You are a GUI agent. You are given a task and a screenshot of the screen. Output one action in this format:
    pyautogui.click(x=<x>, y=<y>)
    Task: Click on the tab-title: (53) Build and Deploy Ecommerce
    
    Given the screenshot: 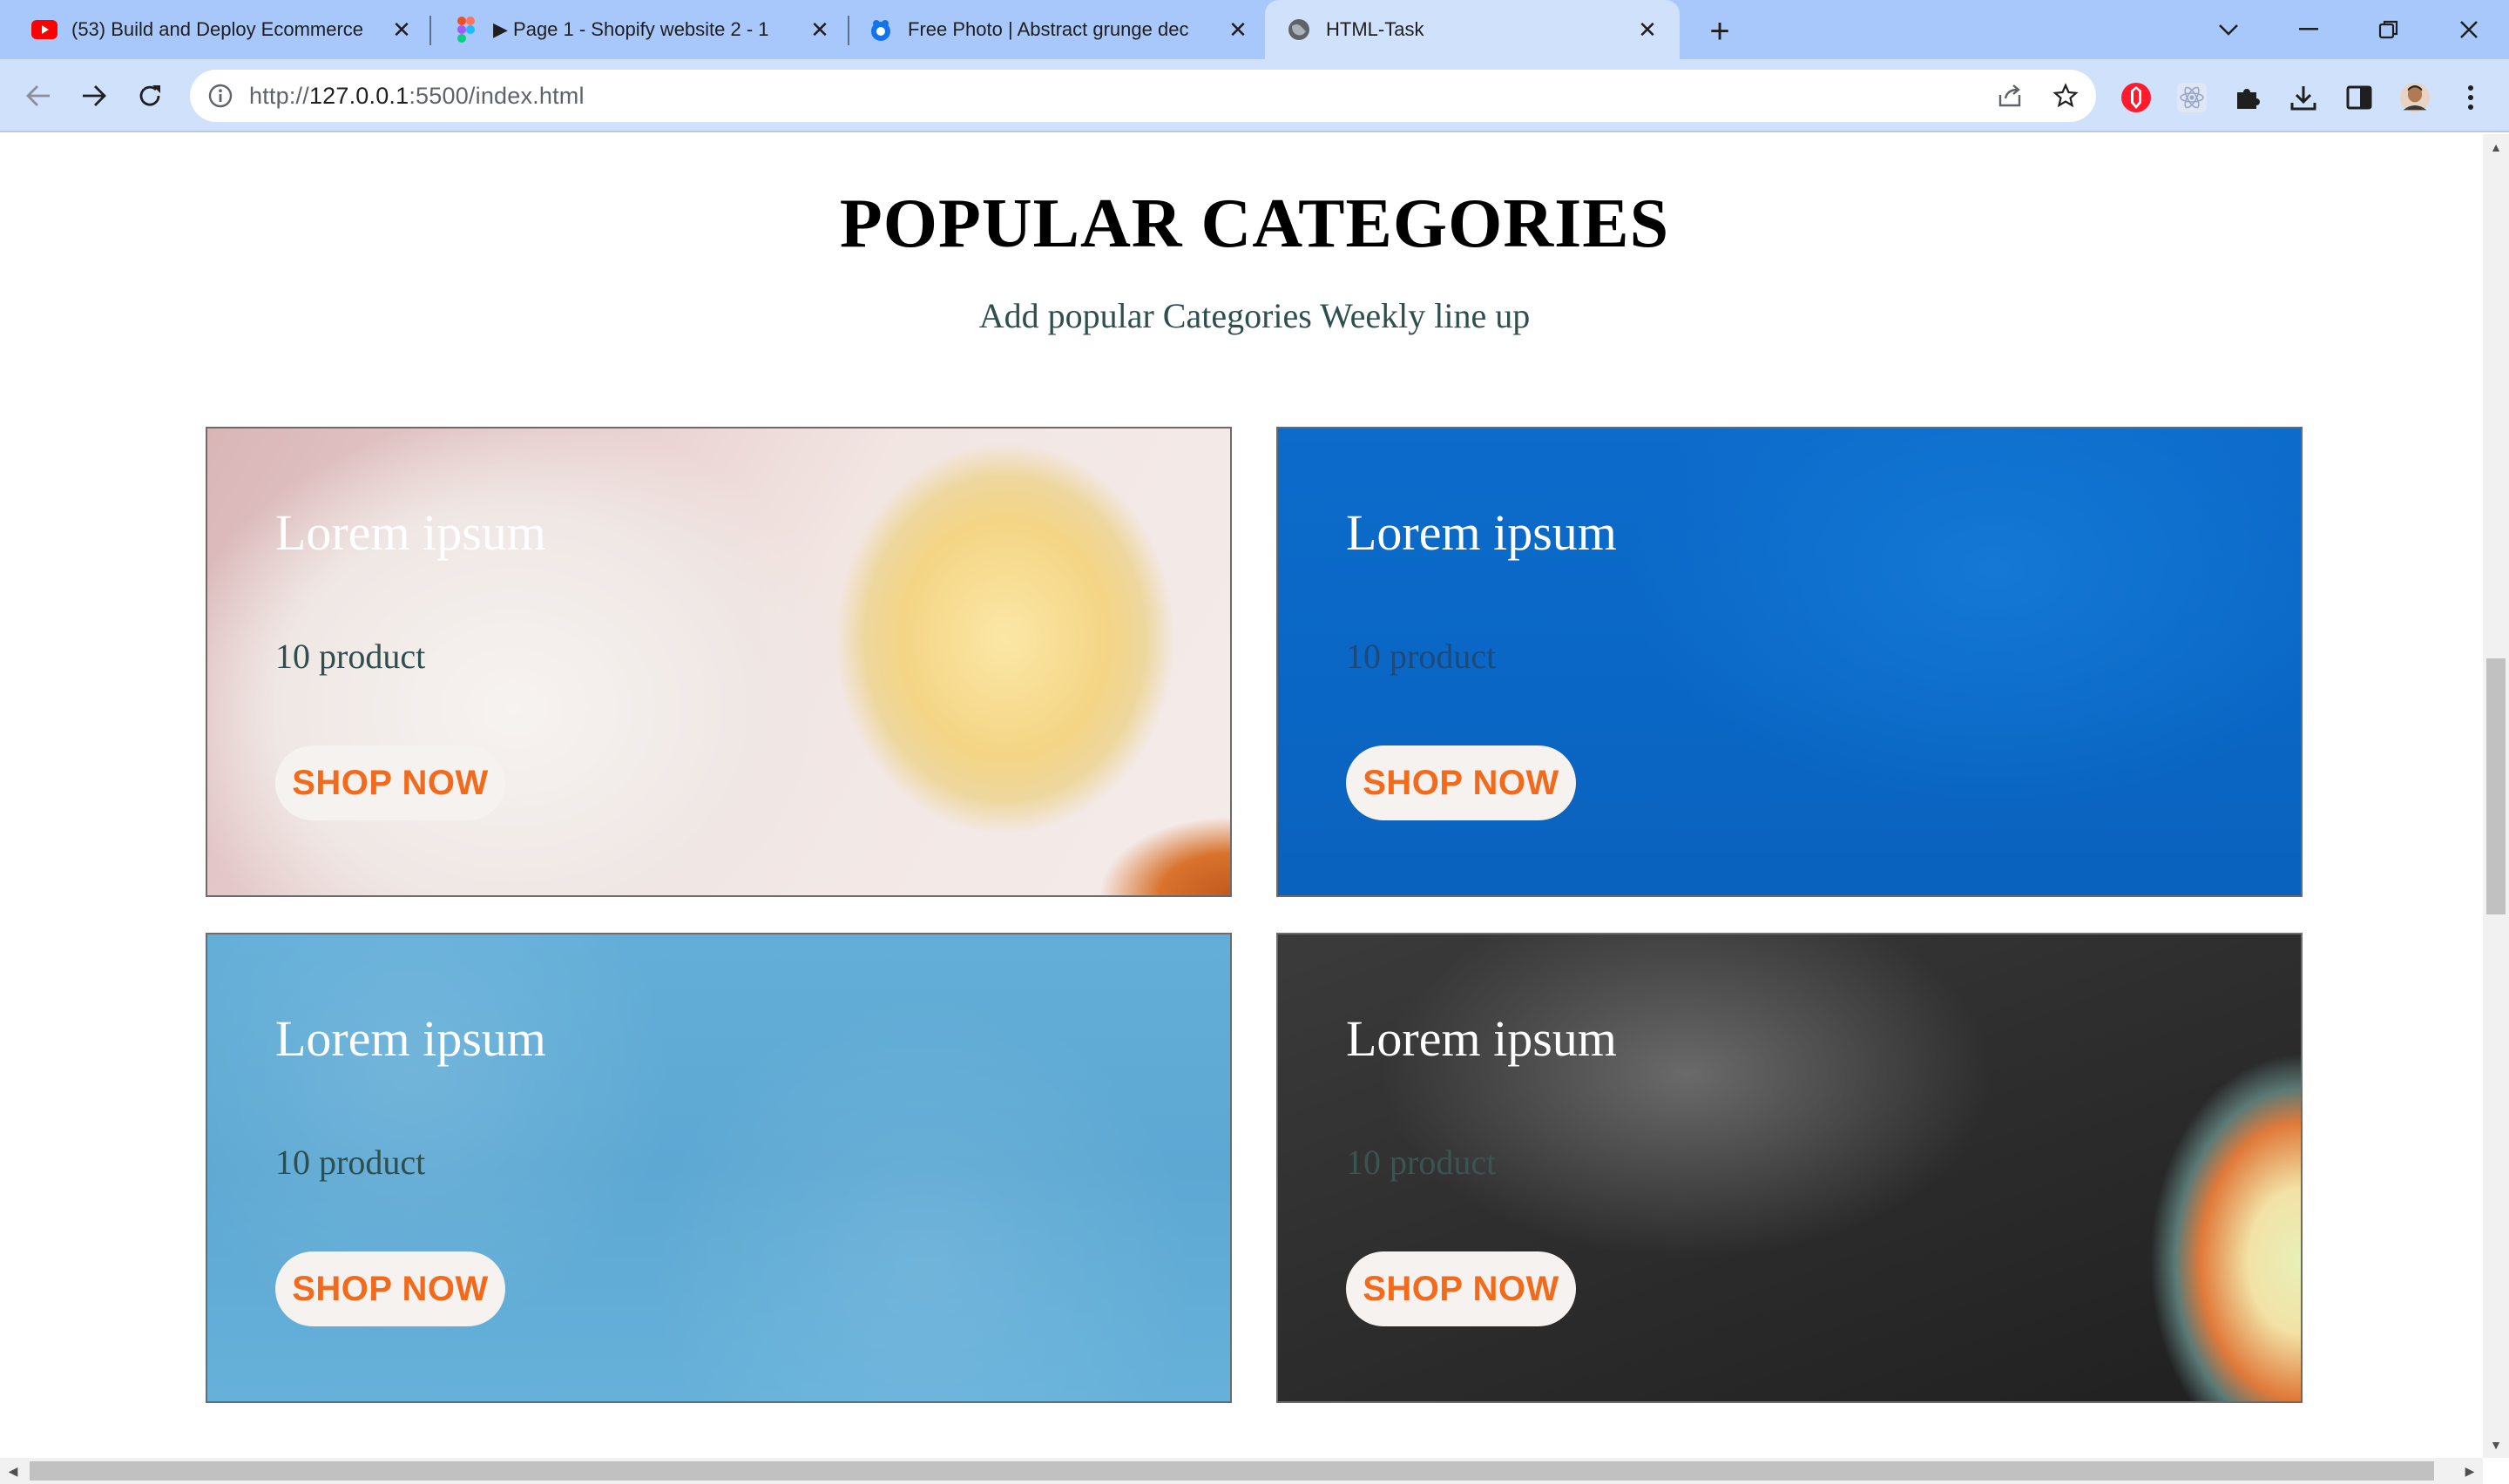 What is the action you would take?
    pyautogui.click(x=217, y=29)
    